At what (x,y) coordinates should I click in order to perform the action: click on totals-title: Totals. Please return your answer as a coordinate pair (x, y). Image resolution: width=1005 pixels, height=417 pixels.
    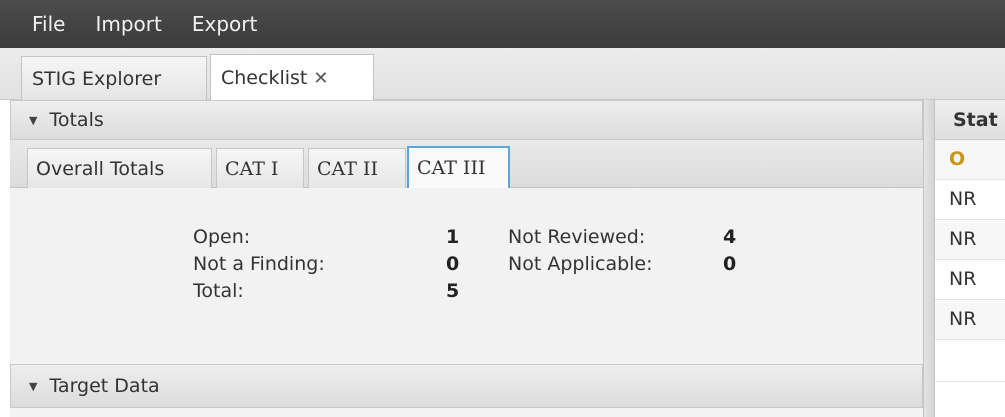
    Looking at the image, I should click on (76, 120).